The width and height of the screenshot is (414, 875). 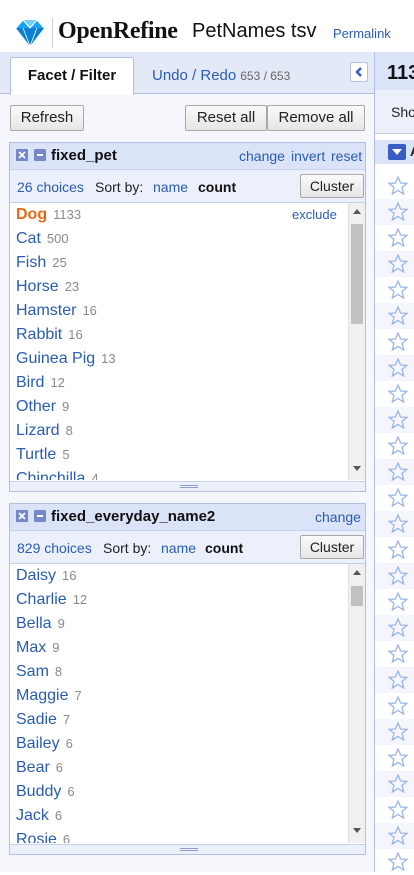 What do you see at coordinates (41, 599) in the screenshot?
I see `choice-label: Charlie` at bounding box center [41, 599].